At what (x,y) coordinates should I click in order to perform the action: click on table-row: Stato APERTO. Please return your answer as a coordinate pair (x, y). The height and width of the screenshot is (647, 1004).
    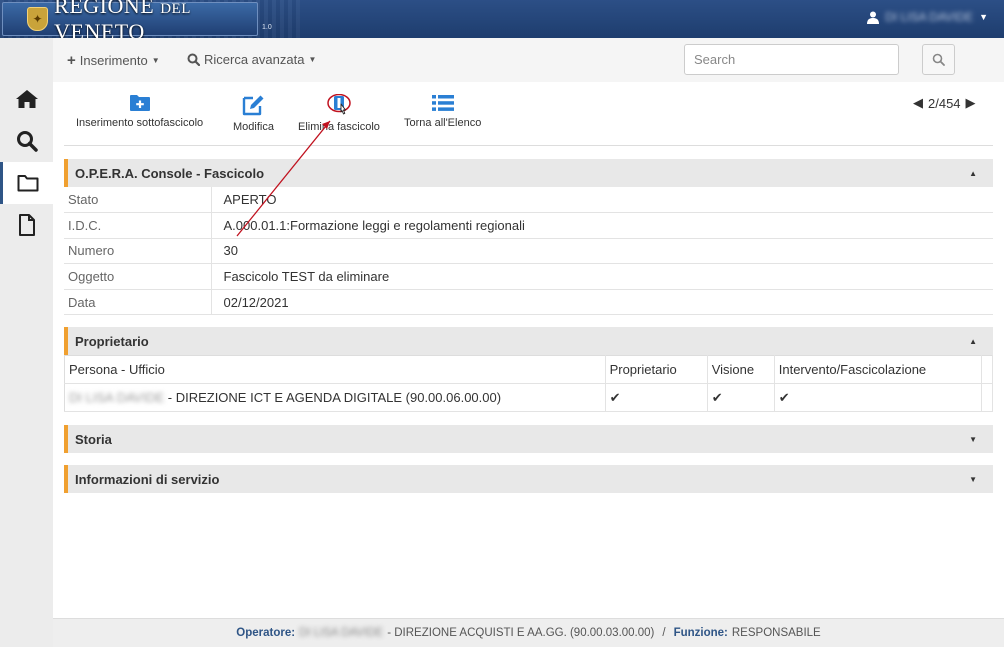
    Looking at the image, I should click on (528, 200).